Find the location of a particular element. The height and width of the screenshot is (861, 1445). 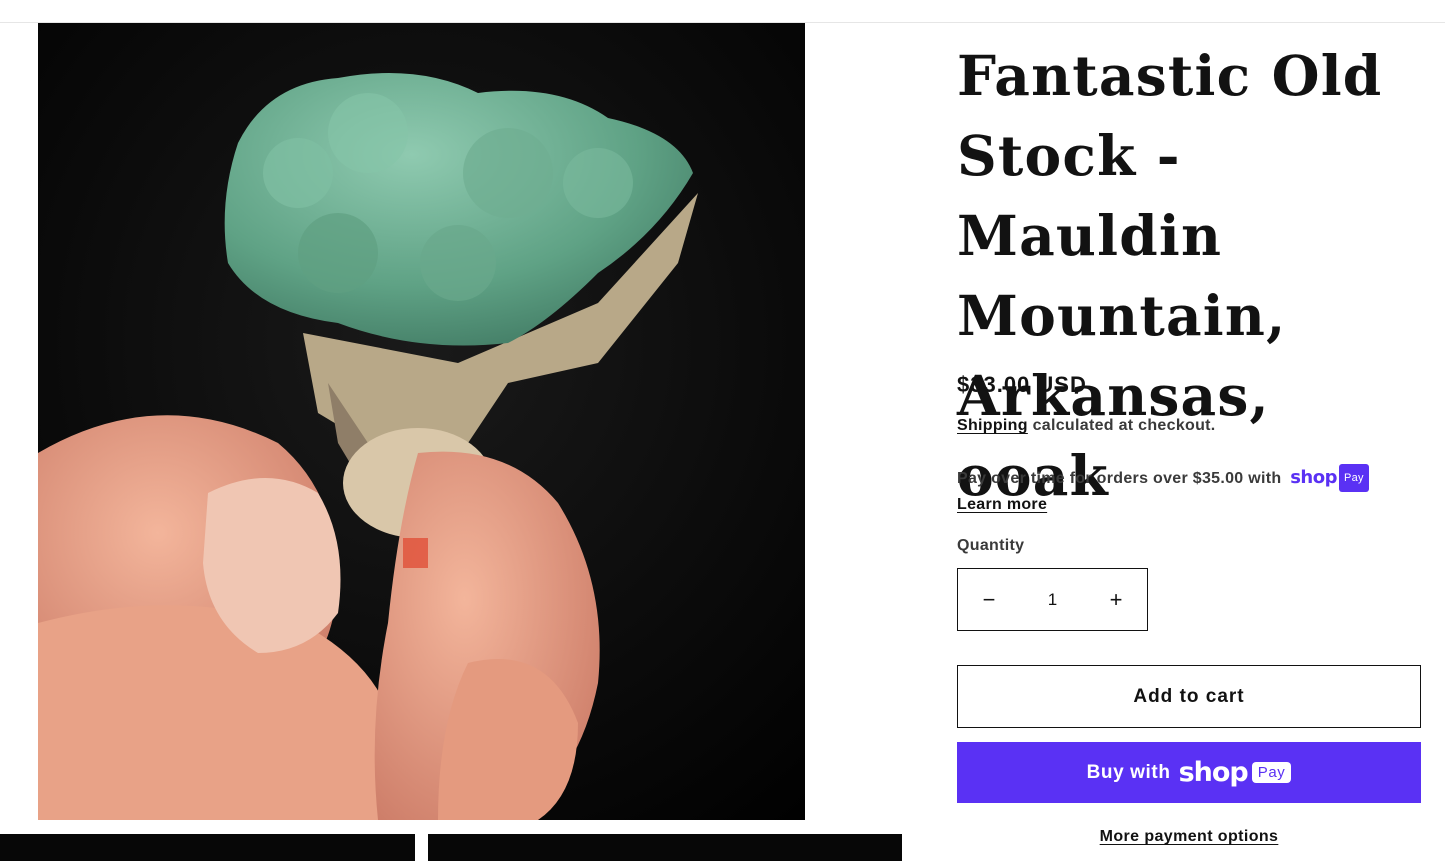

learn-more-link: Learn more is located at coordinates (1002, 505).